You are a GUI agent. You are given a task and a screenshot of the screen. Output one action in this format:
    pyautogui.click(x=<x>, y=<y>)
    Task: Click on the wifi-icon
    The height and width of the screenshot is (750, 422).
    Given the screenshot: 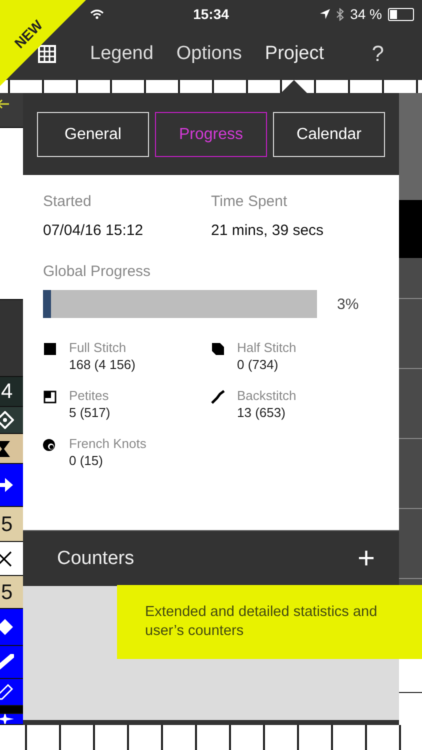 What is the action you would take?
    pyautogui.click(x=97, y=14)
    